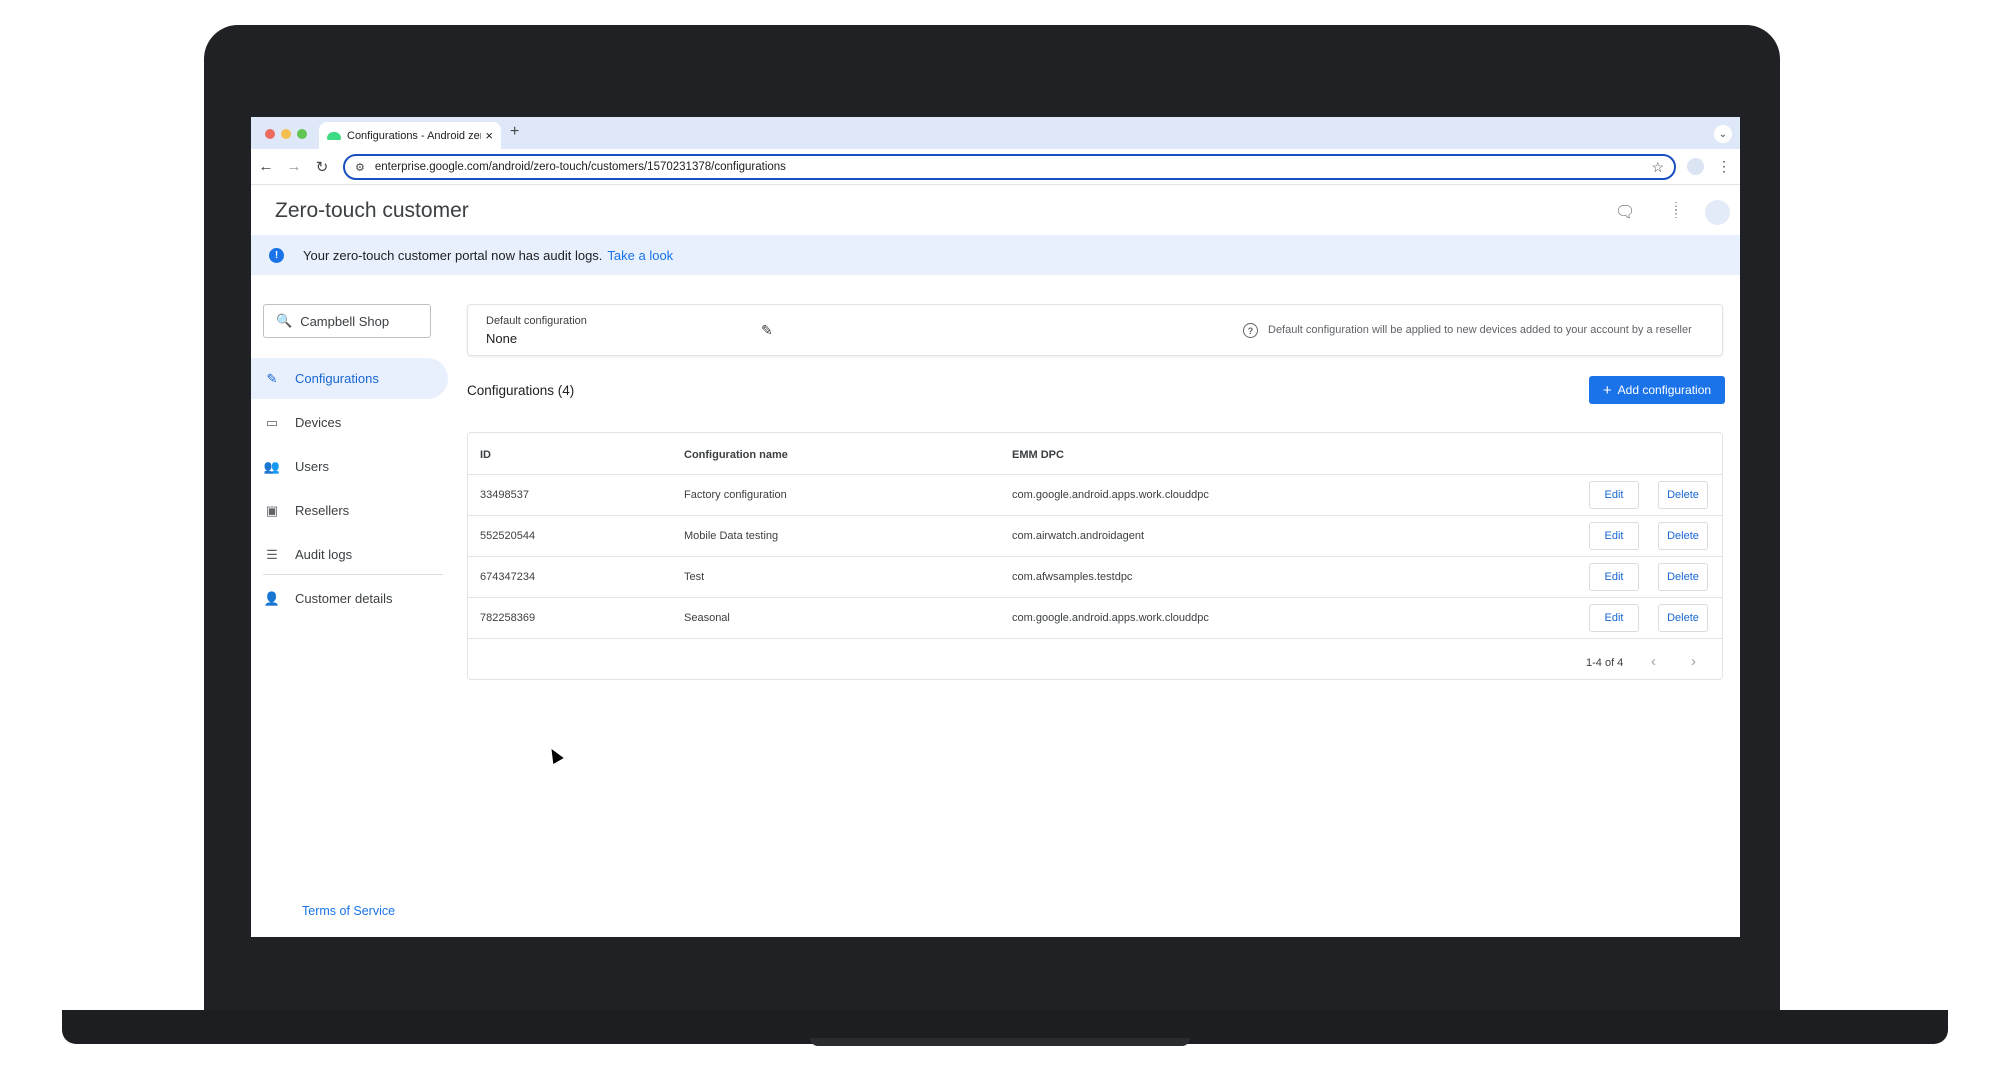  Describe the element at coordinates (360, 167) in the screenshot. I see `site-info-icon: ⚙` at that location.